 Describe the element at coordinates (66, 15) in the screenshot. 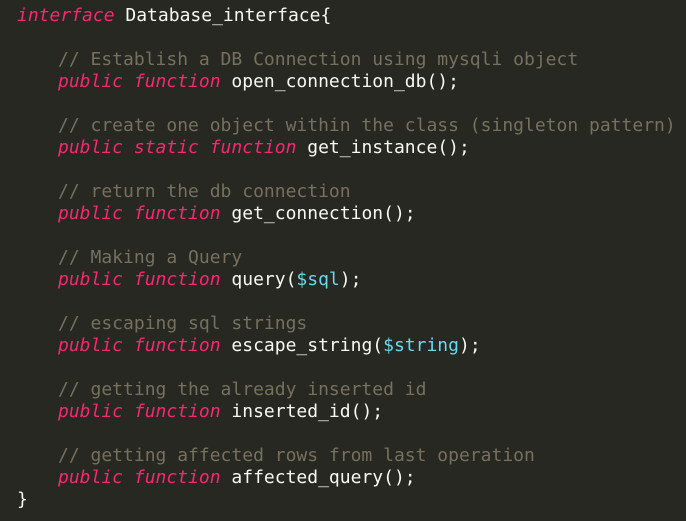

I see `interface-keyword: interface` at that location.